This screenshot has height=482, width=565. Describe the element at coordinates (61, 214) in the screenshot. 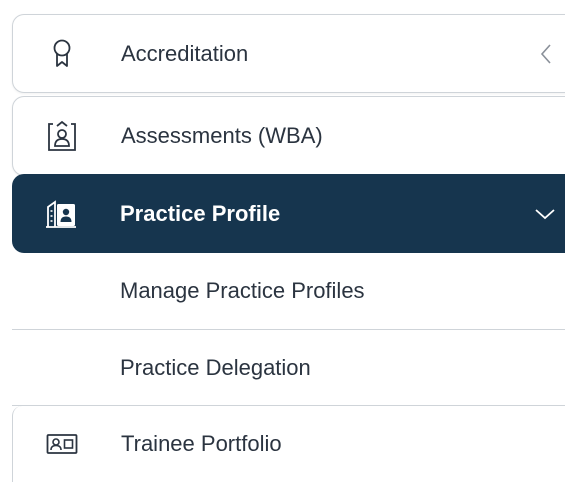

I see `building-profile-icon` at that location.